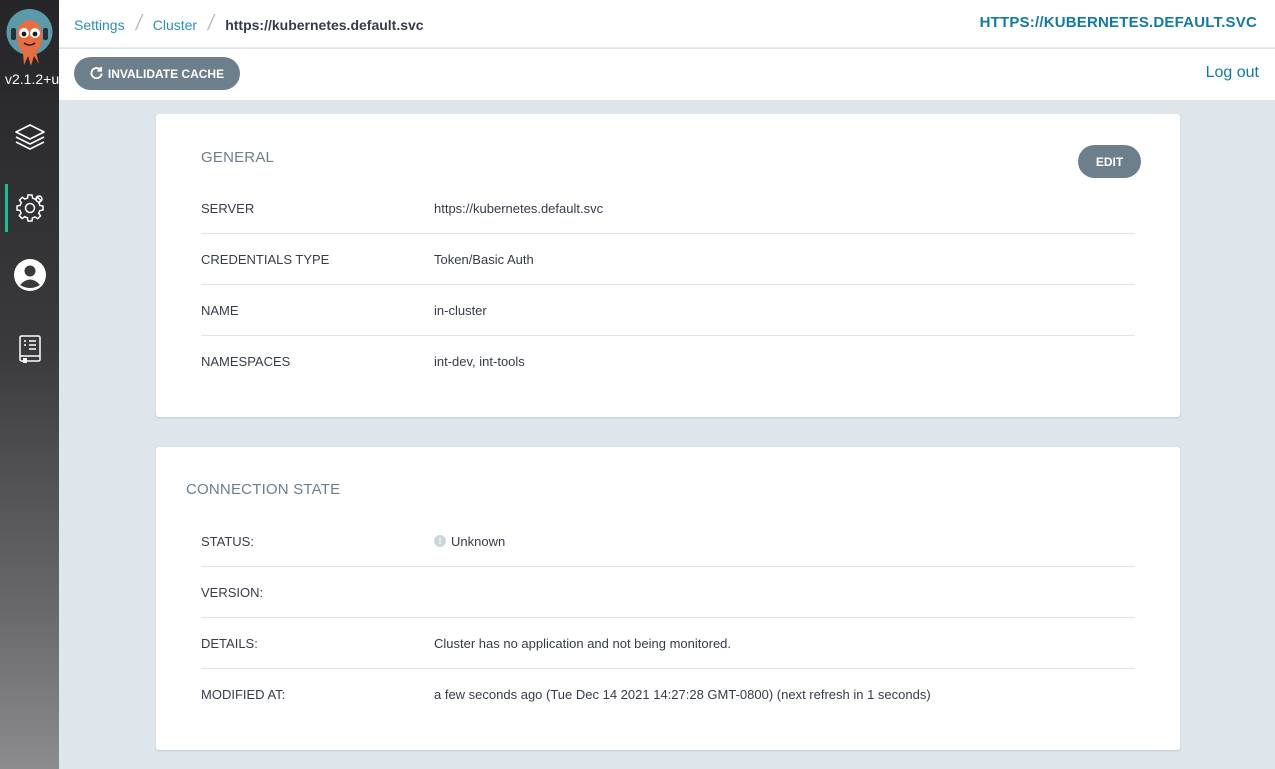 The height and width of the screenshot is (769, 1275). Describe the element at coordinates (484, 259) in the screenshot. I see `row-value: Token/Basic Auth` at that location.